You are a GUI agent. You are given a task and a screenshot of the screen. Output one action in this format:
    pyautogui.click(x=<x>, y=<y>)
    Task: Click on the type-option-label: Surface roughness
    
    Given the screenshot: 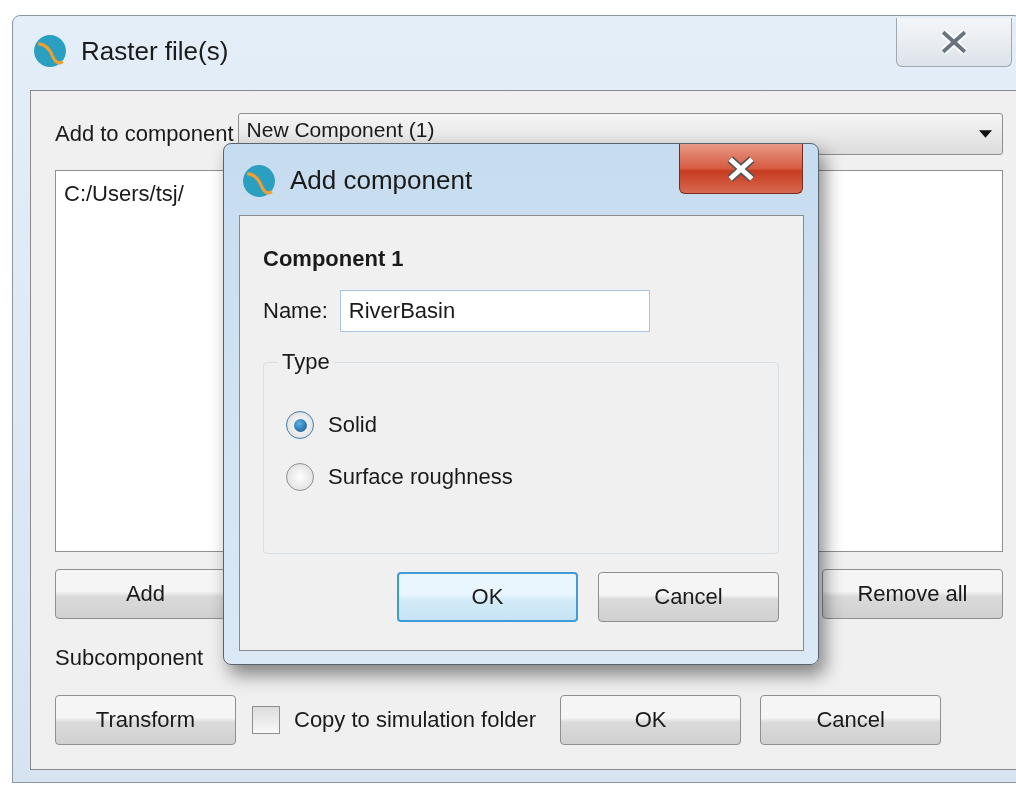 What is the action you would take?
    pyautogui.click(x=420, y=477)
    